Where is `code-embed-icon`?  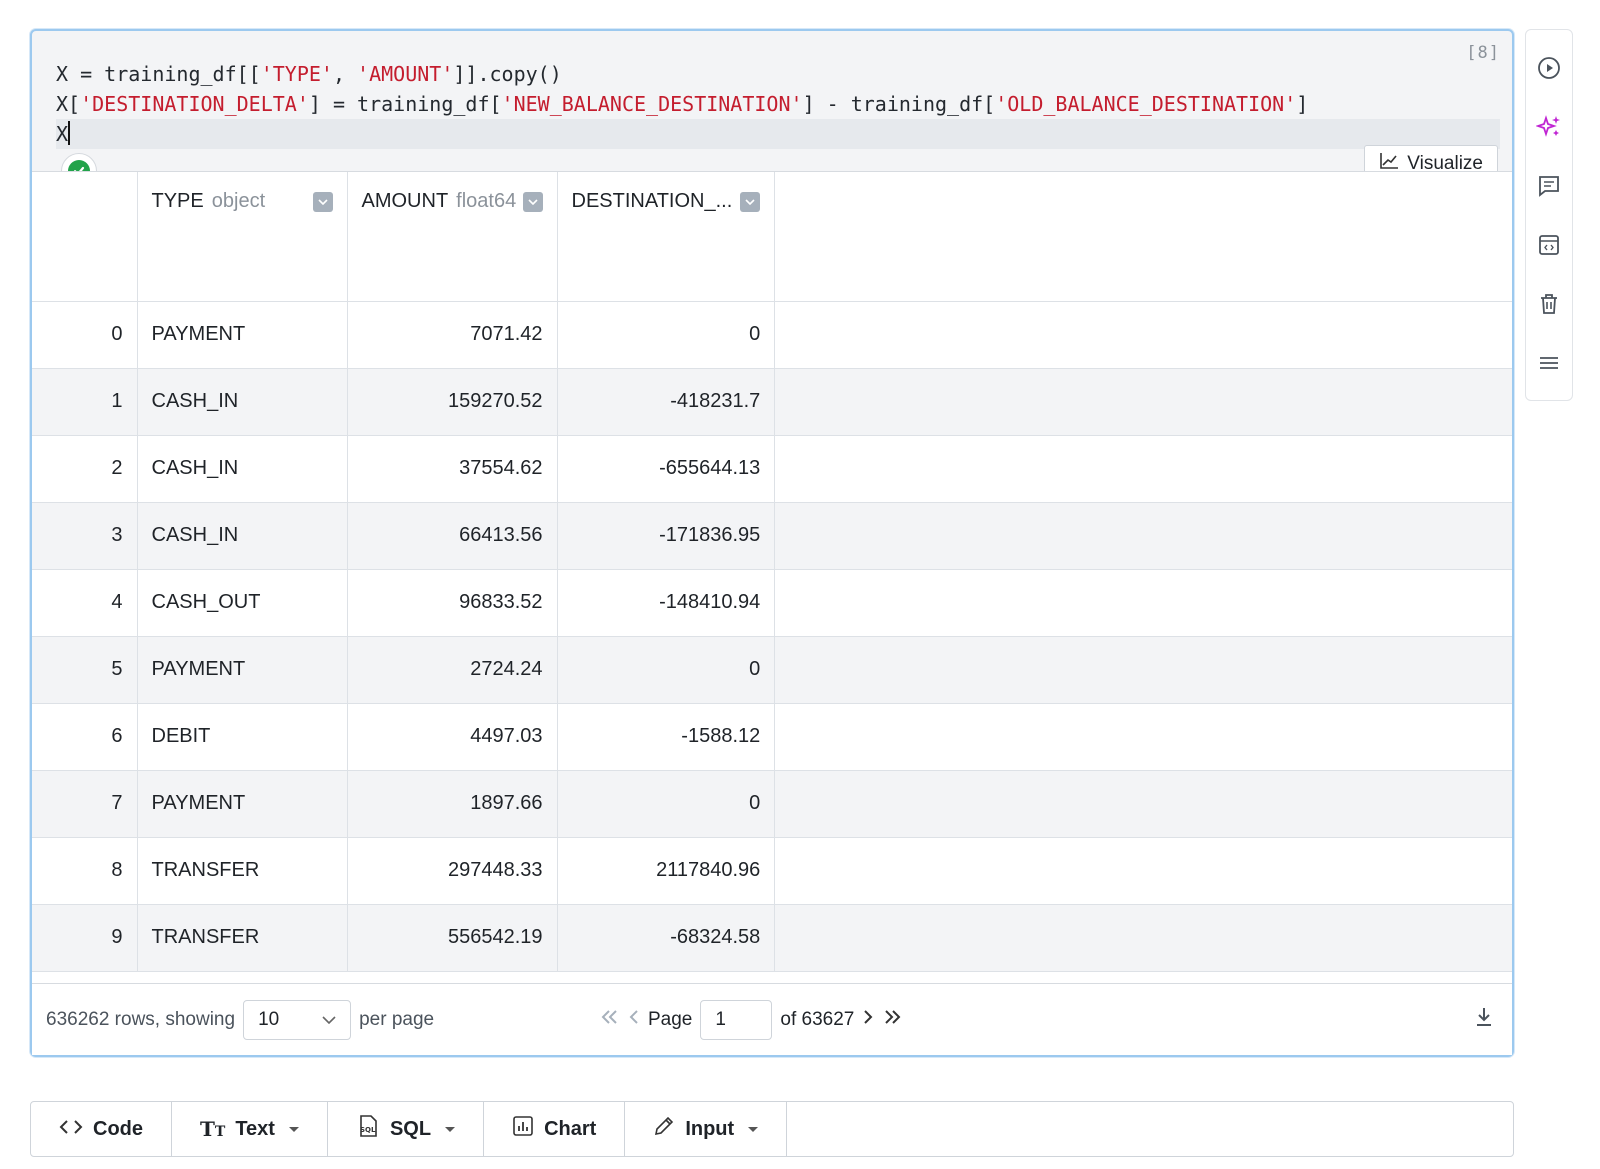 code-embed-icon is located at coordinates (1549, 245).